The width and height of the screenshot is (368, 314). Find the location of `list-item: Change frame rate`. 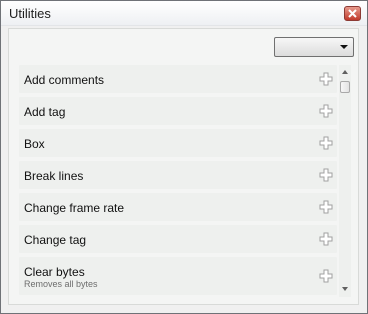

list-item: Change frame rate is located at coordinates (178, 207).